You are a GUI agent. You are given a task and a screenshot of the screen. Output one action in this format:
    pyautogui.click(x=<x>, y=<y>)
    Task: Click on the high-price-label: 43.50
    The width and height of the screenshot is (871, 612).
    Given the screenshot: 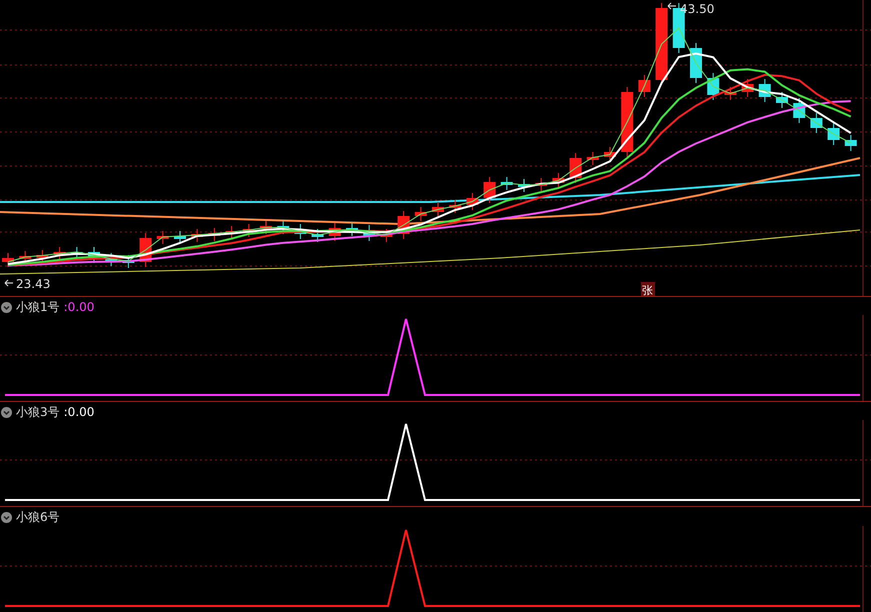 What is the action you would take?
    pyautogui.click(x=697, y=9)
    